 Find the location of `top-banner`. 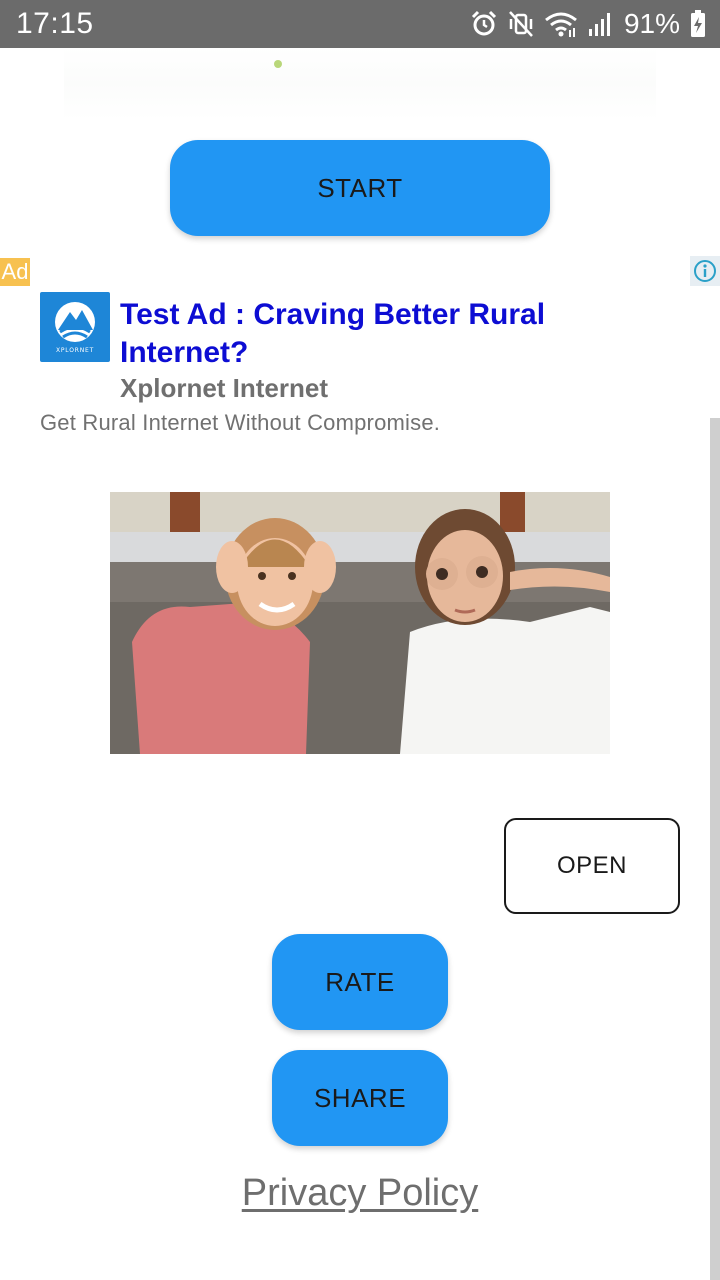

top-banner is located at coordinates (360, 84).